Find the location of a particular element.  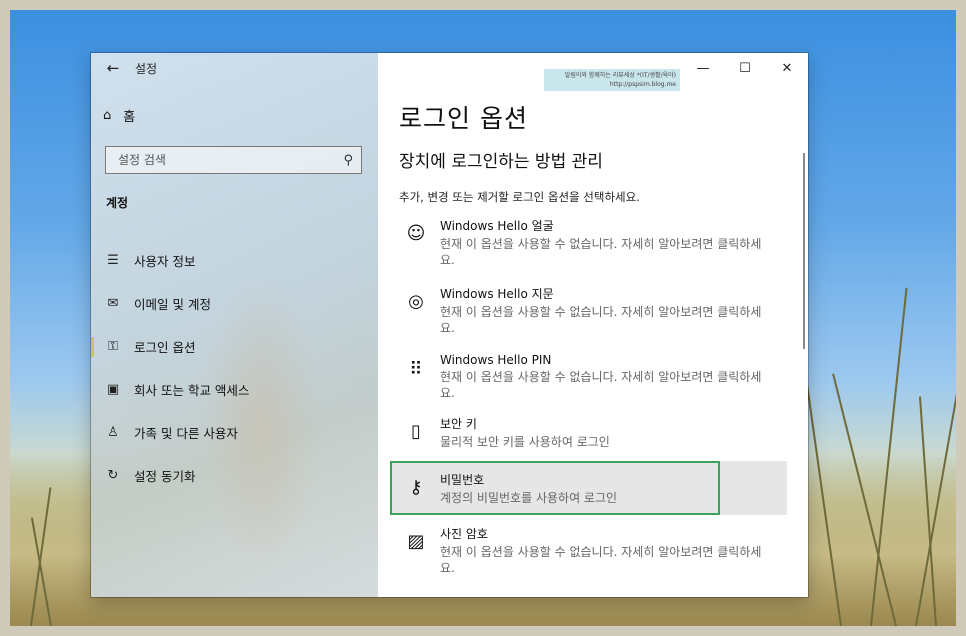

sidebar-item-label: 이메일 및 계정 is located at coordinates (172, 304).